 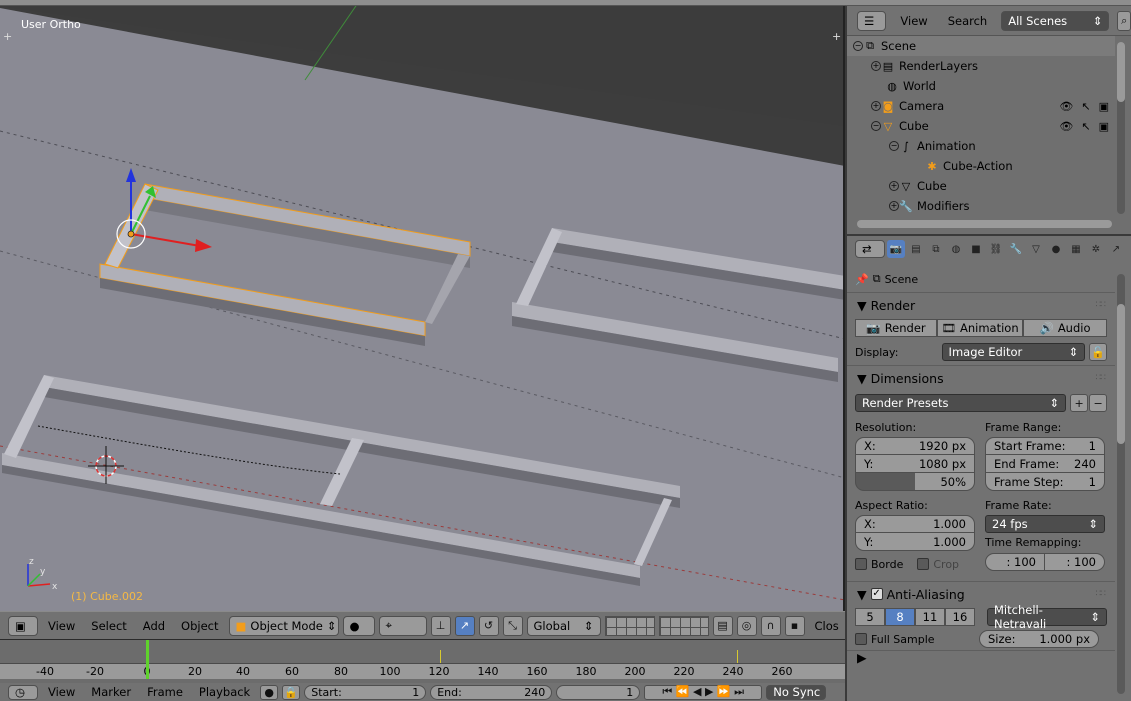 What do you see at coordinates (961, 403) in the screenshot?
I see `render-presets-select: Render Presets ⇕` at bounding box center [961, 403].